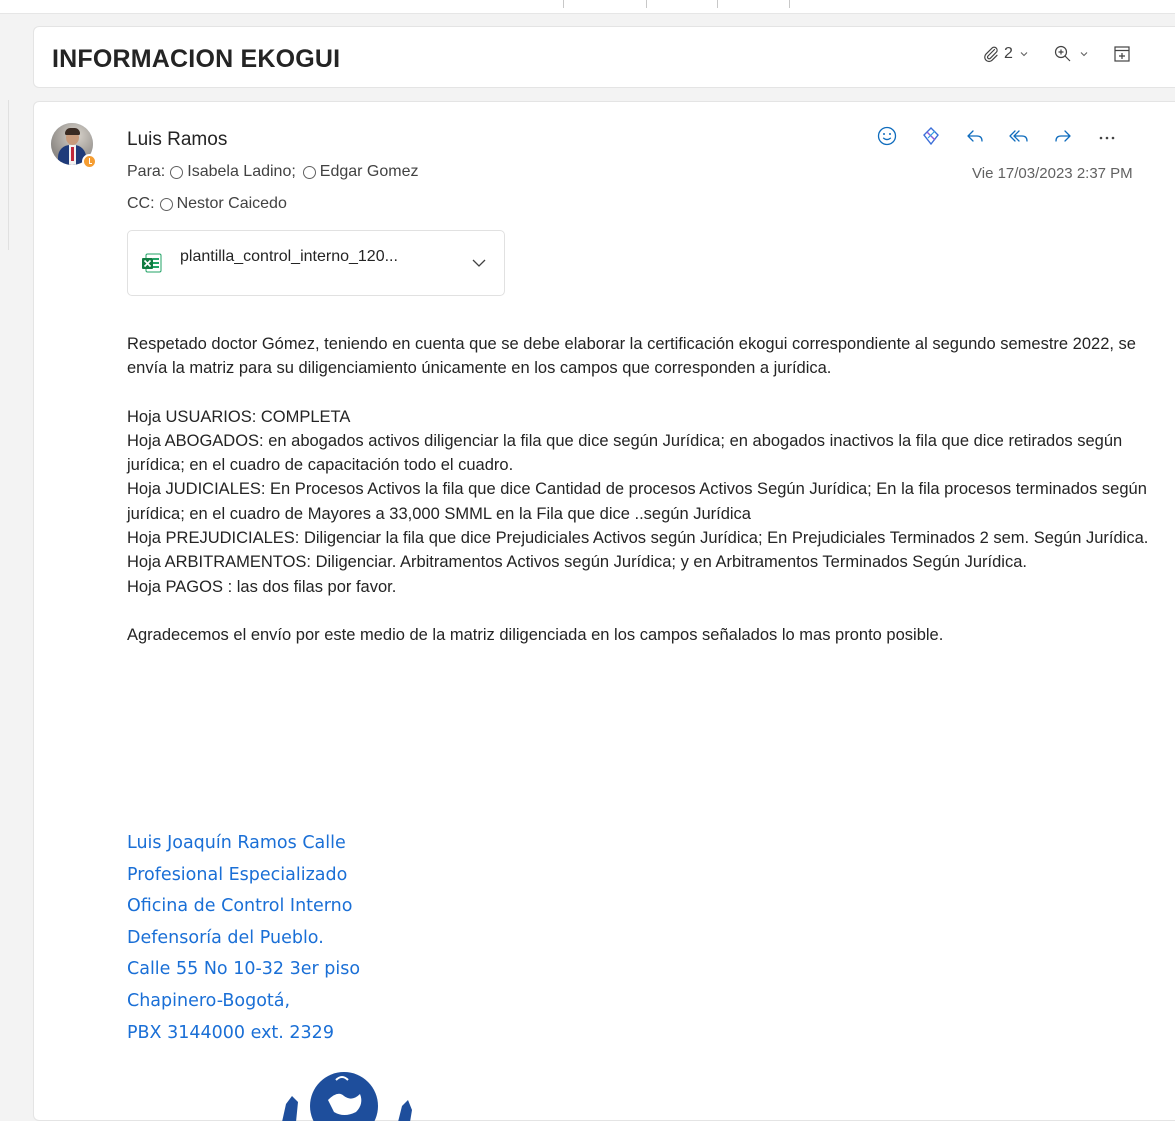  I want to click on signature-line: Profesional Especializado, so click(237, 874).